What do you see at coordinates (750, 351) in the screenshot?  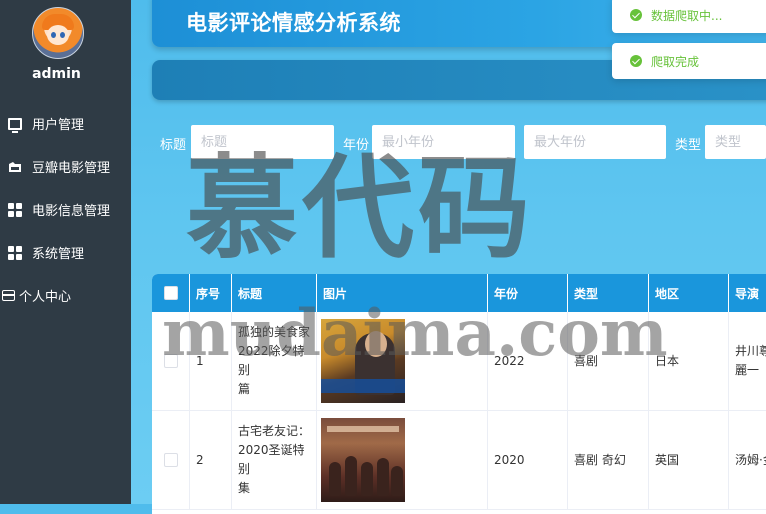 I see `director-line: 井川尊` at bounding box center [750, 351].